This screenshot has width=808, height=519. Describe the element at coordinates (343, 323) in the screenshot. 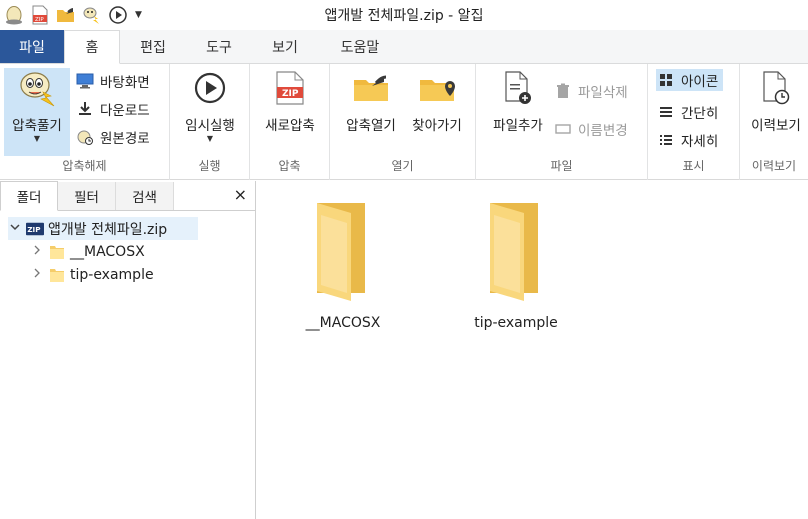

I see `folder-item-label: __MACOSX` at that location.